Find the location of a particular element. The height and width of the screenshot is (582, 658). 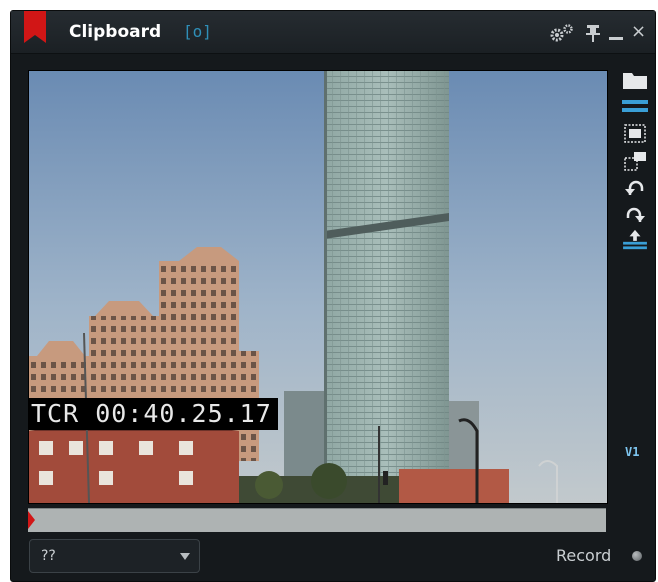

timecode-overlay: TCR 00:40.25.17 is located at coordinates (153, 414).